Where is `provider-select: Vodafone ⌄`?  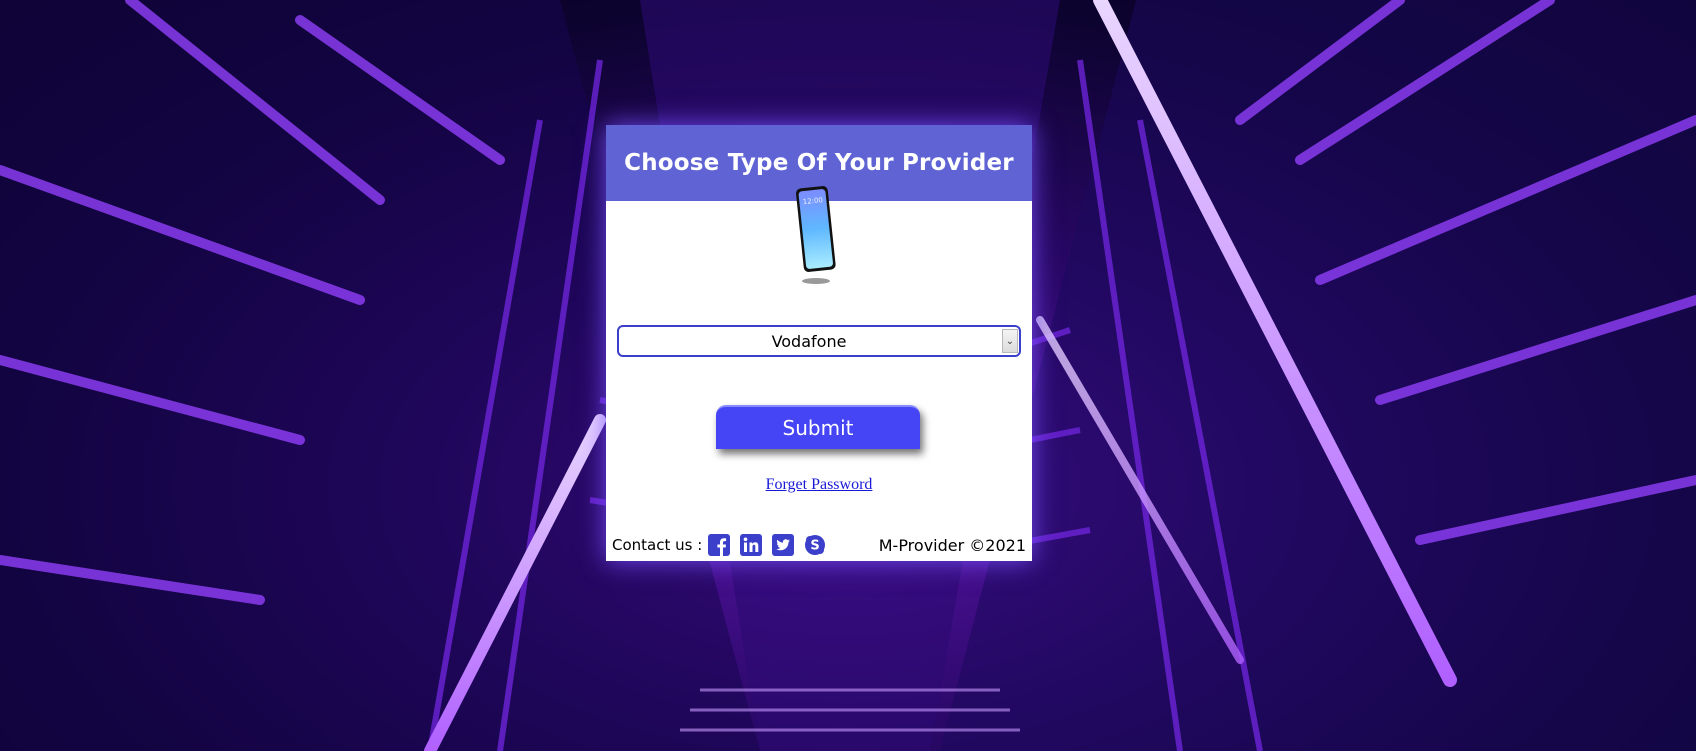 provider-select: Vodafone ⌄ is located at coordinates (819, 341).